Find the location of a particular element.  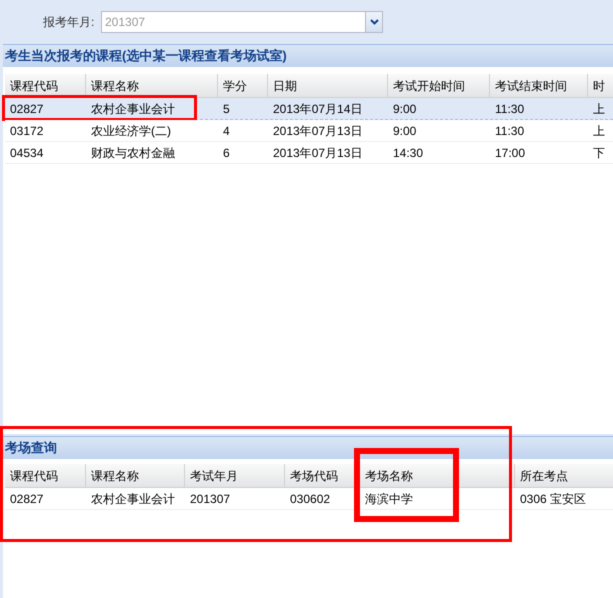

table-cell-text: 农业经济学(二) is located at coordinates (131, 131).